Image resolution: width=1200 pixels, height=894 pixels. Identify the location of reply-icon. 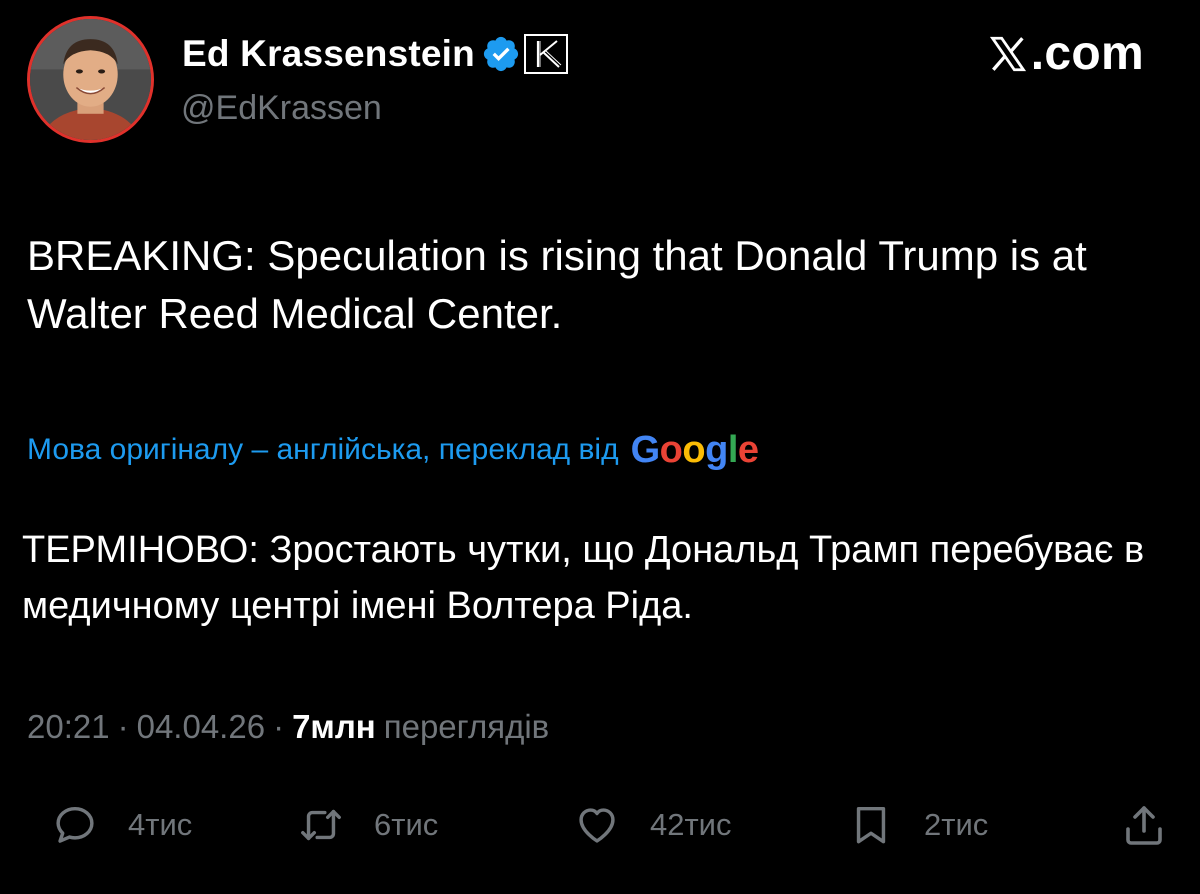
(75, 824).